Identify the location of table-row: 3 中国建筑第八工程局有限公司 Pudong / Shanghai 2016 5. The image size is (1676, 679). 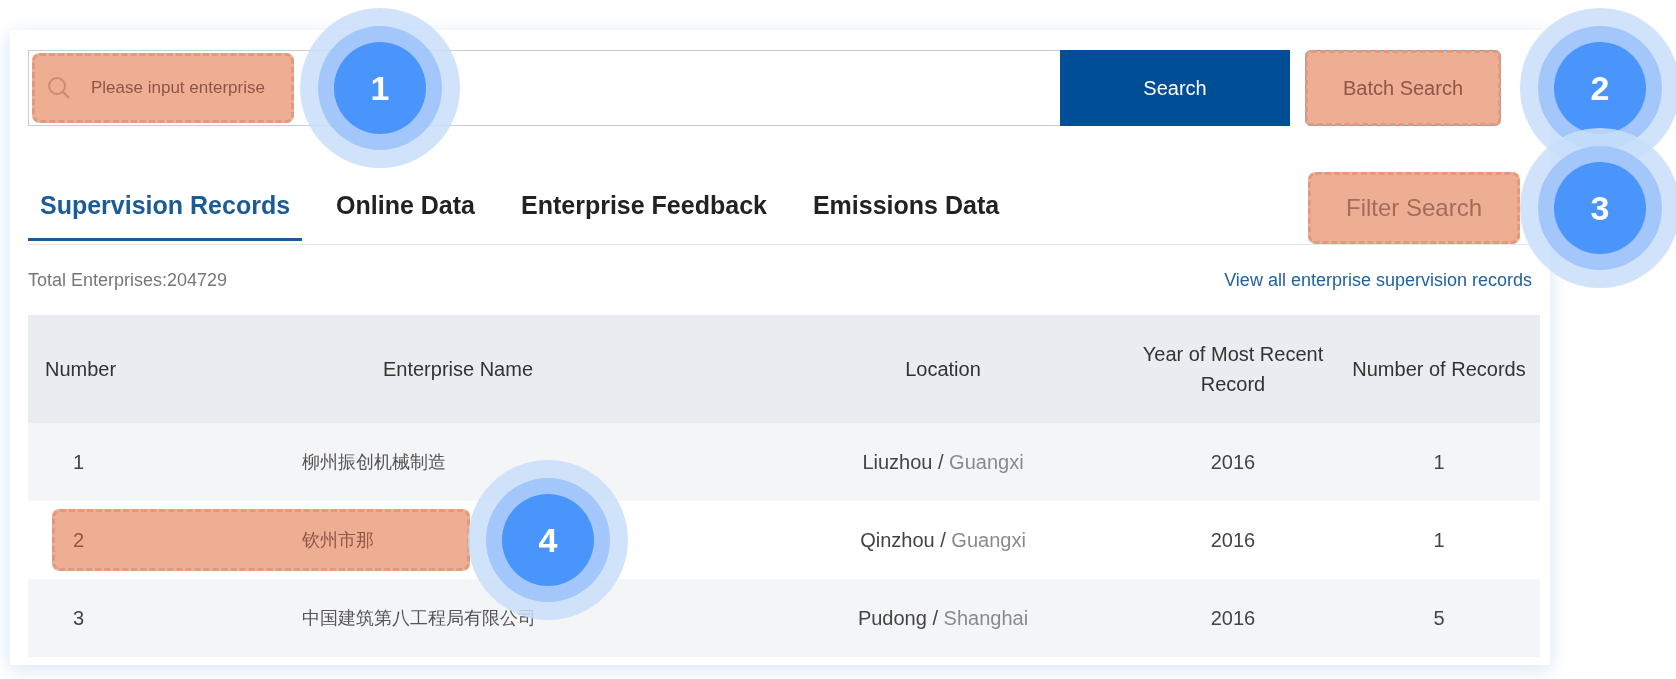
(784, 618).